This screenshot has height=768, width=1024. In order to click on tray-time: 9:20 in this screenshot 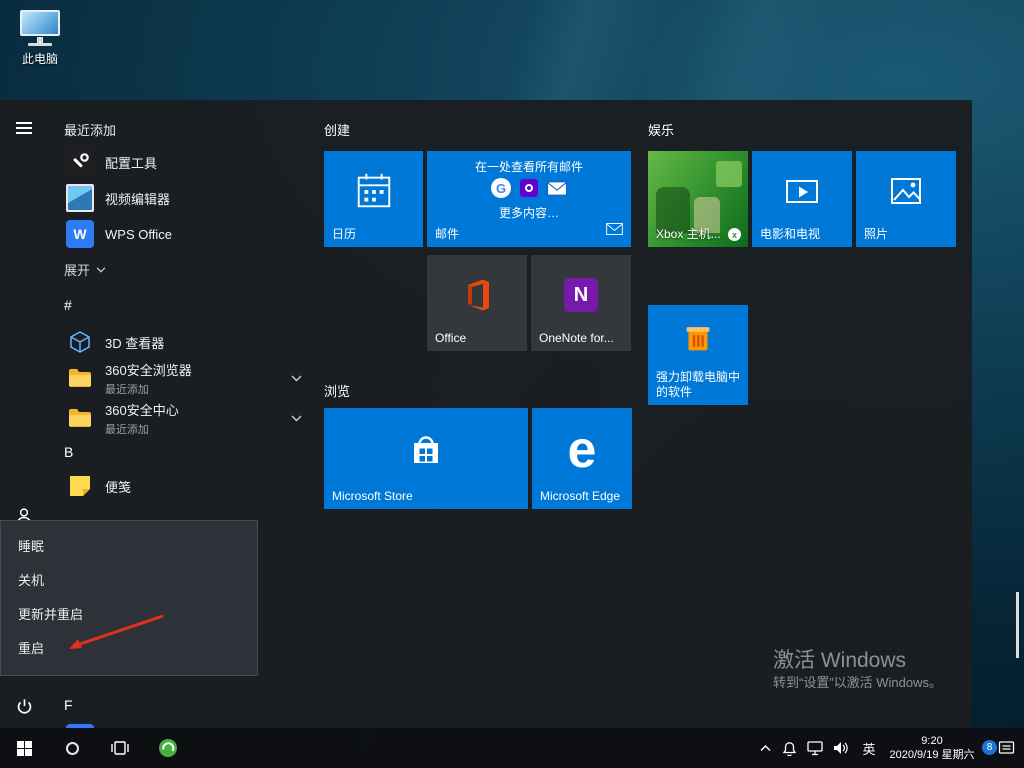, I will do `click(932, 741)`.